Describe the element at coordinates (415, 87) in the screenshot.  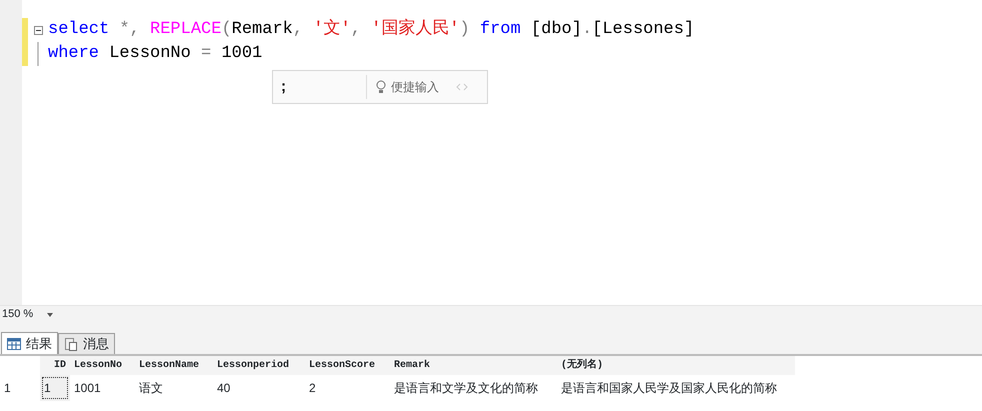
I see `ime-hint: 便捷输入` at that location.